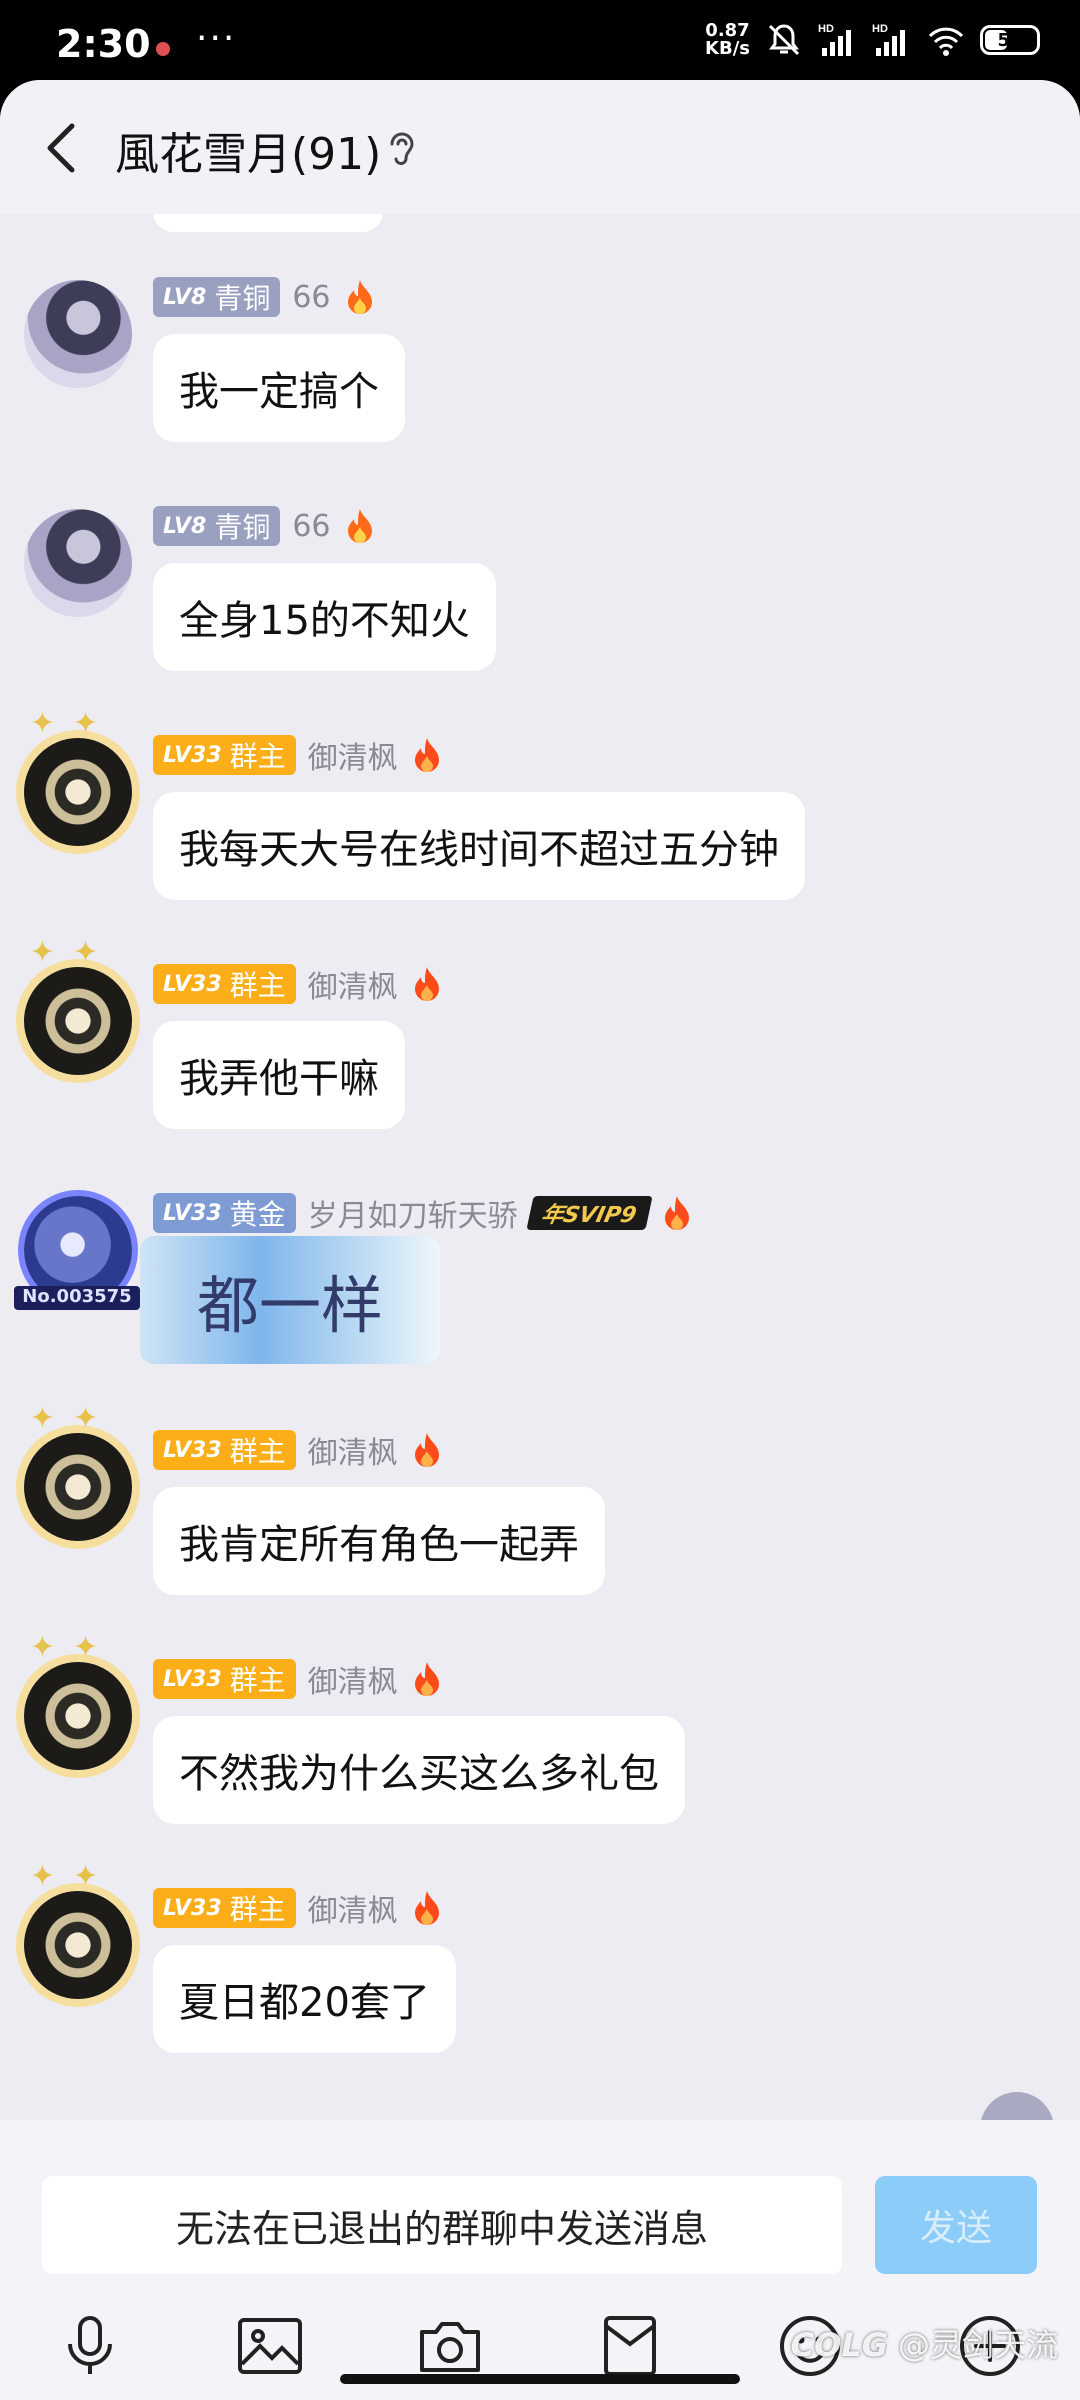 The height and width of the screenshot is (2400, 1080). What do you see at coordinates (248, 150) in the screenshot?
I see `group-title: 風花雪月(91)` at bounding box center [248, 150].